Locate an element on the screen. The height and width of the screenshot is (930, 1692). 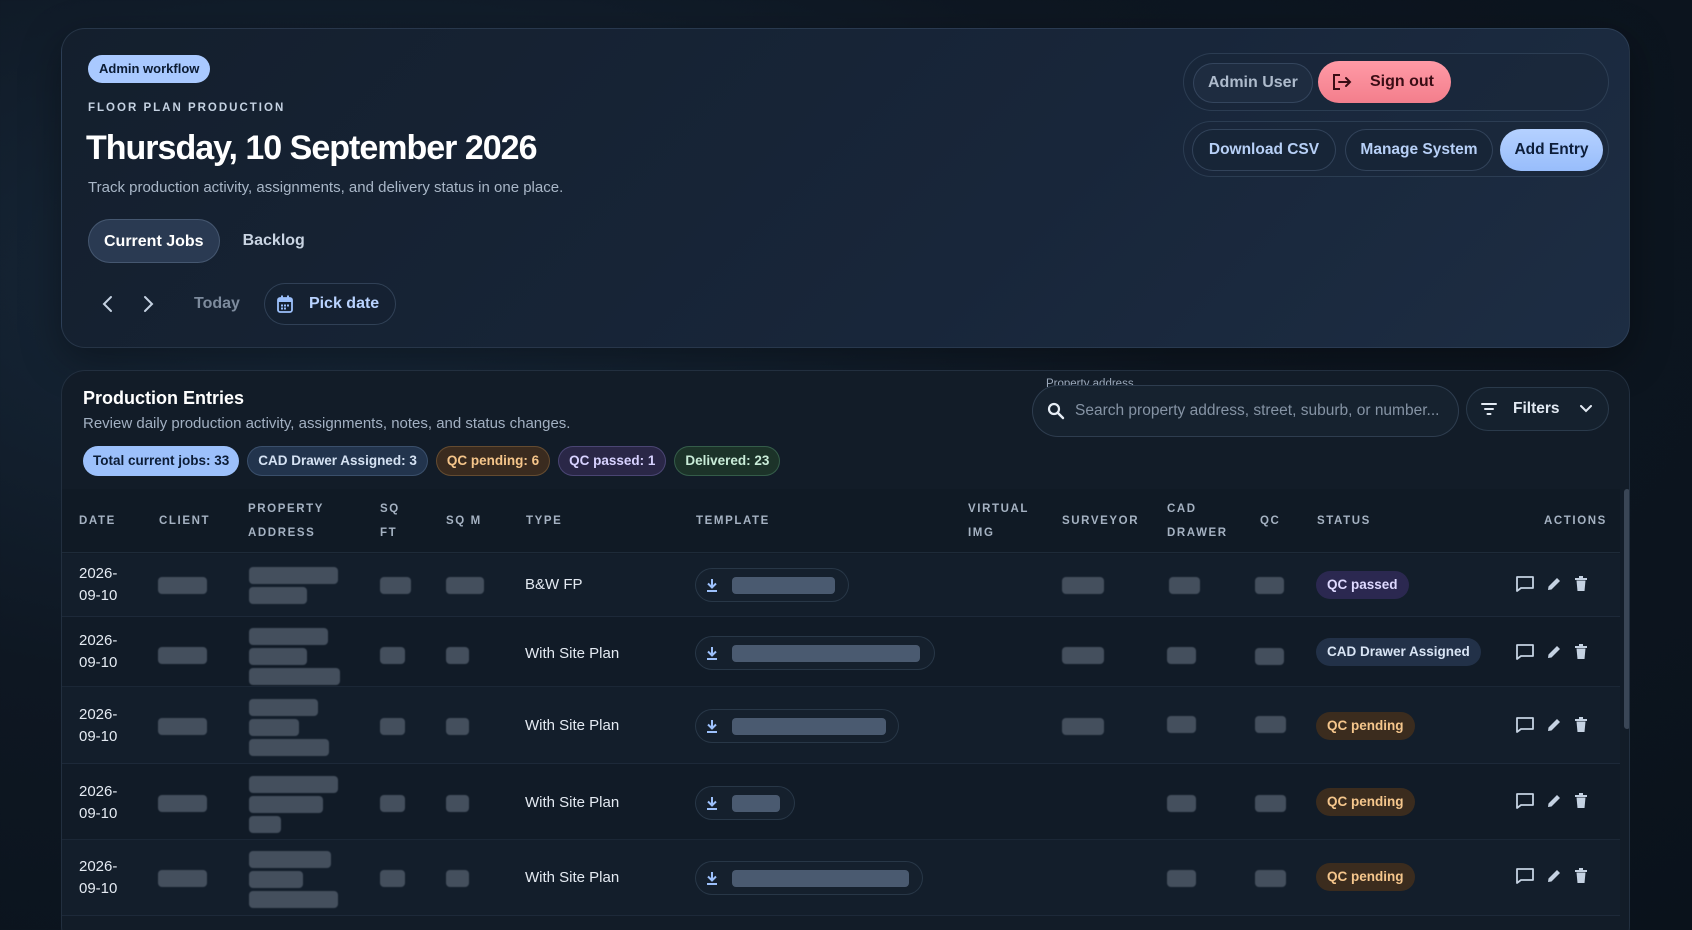
panel-title: Production Entries is located at coordinates (164, 398).